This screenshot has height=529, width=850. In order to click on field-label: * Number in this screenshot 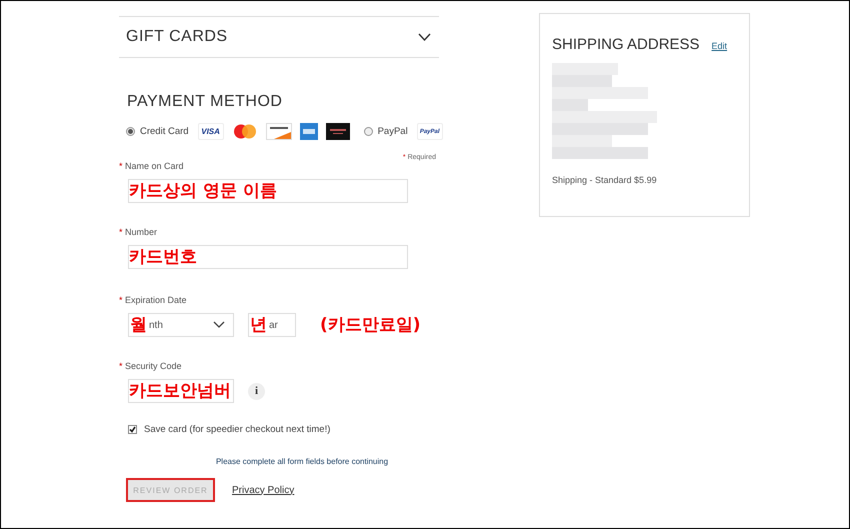, I will do `click(138, 232)`.